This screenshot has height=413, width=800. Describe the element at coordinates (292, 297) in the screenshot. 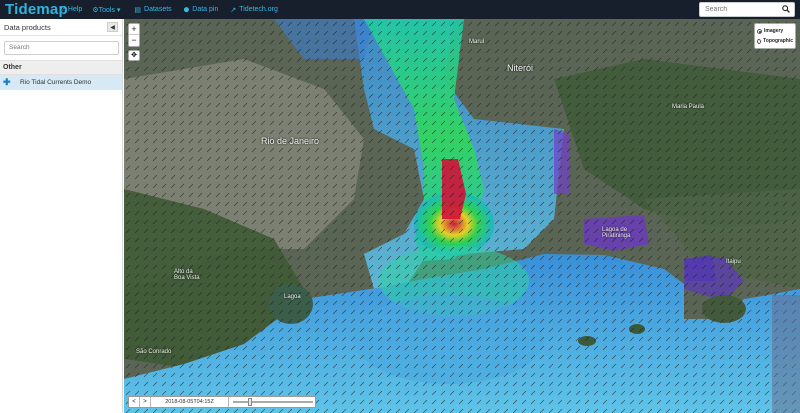

I see `map-label-lagoa: Lagoa` at that location.